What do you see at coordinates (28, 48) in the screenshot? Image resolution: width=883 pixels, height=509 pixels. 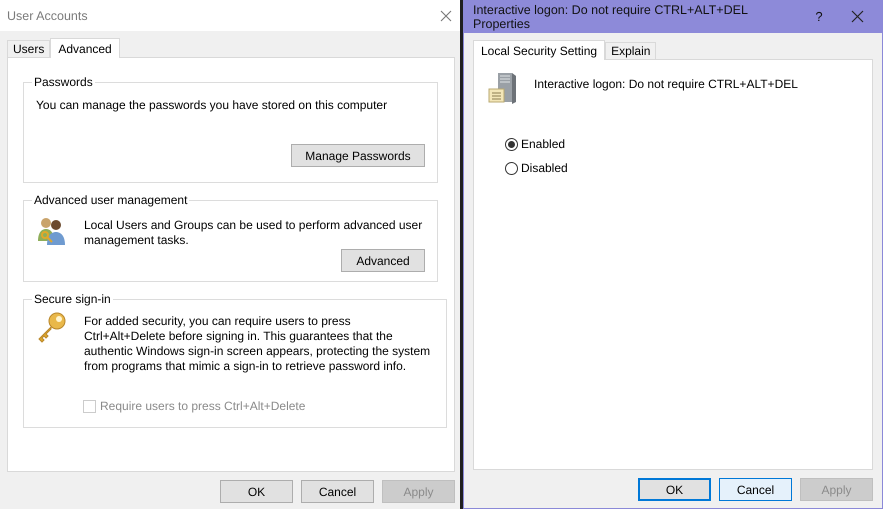 I see `tab: Users` at bounding box center [28, 48].